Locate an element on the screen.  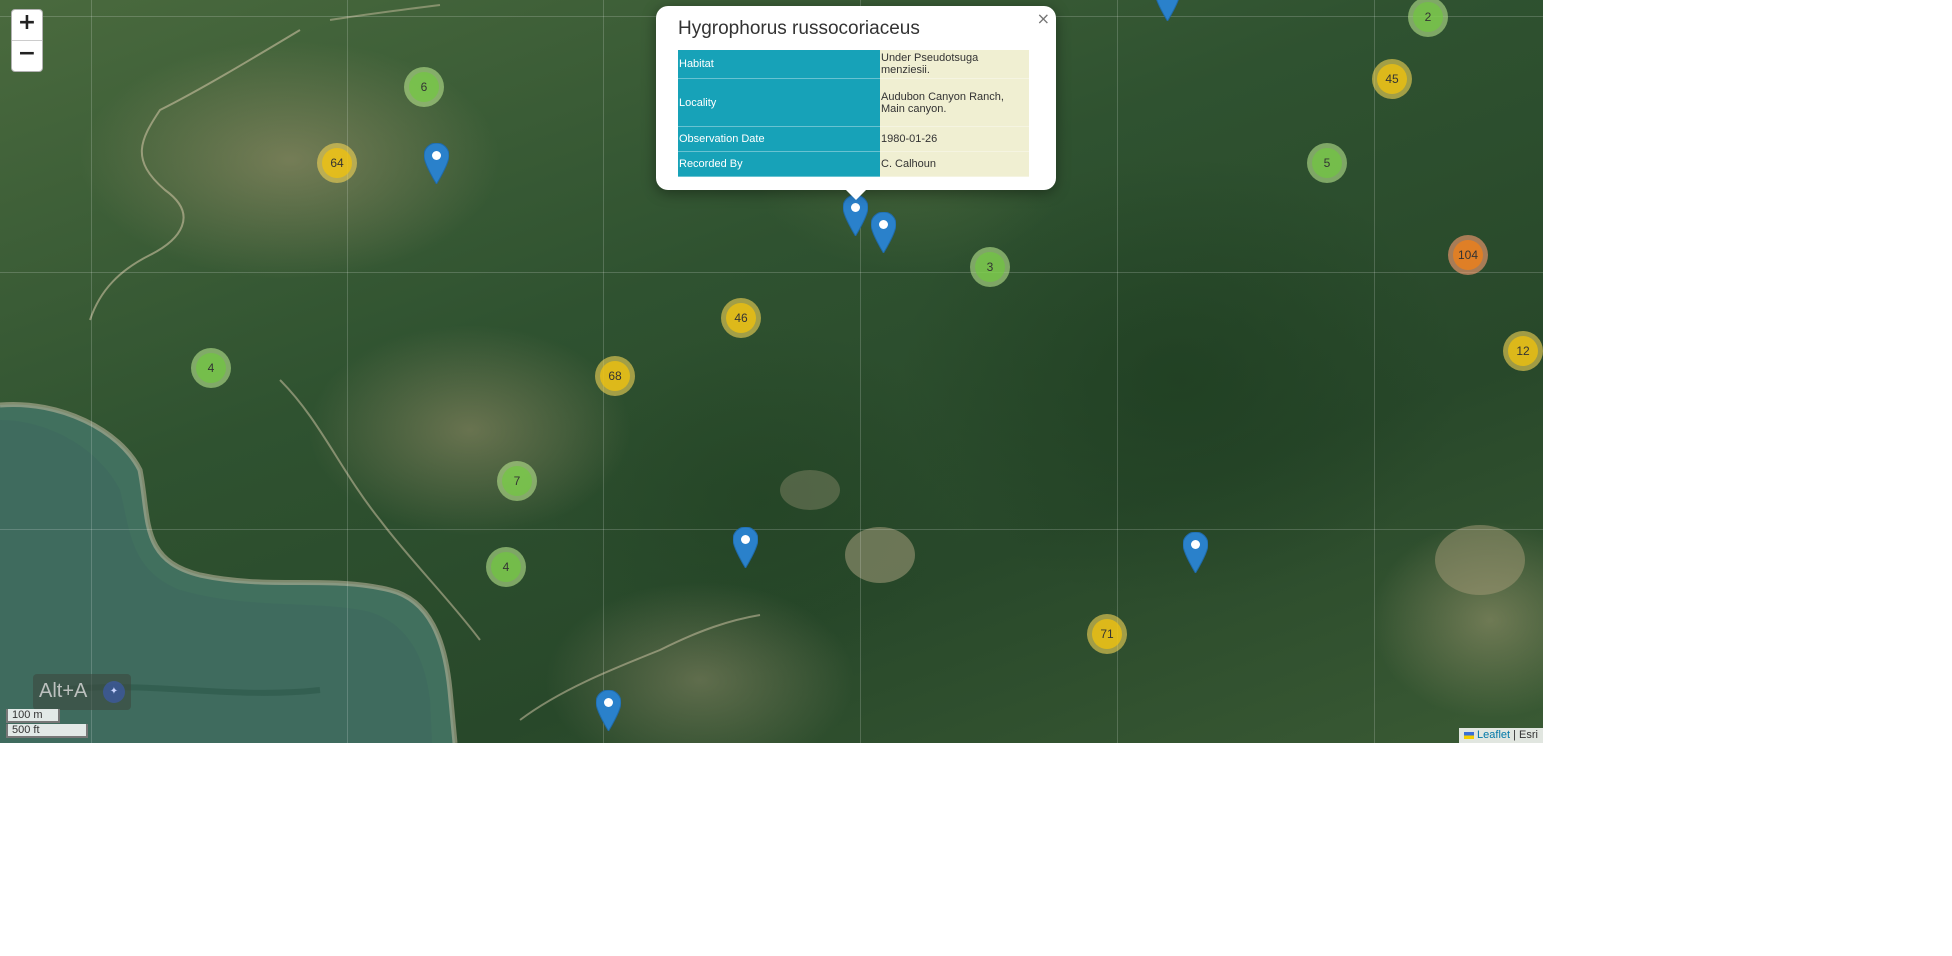
row-value: 1980-01-26 is located at coordinates (954, 139).